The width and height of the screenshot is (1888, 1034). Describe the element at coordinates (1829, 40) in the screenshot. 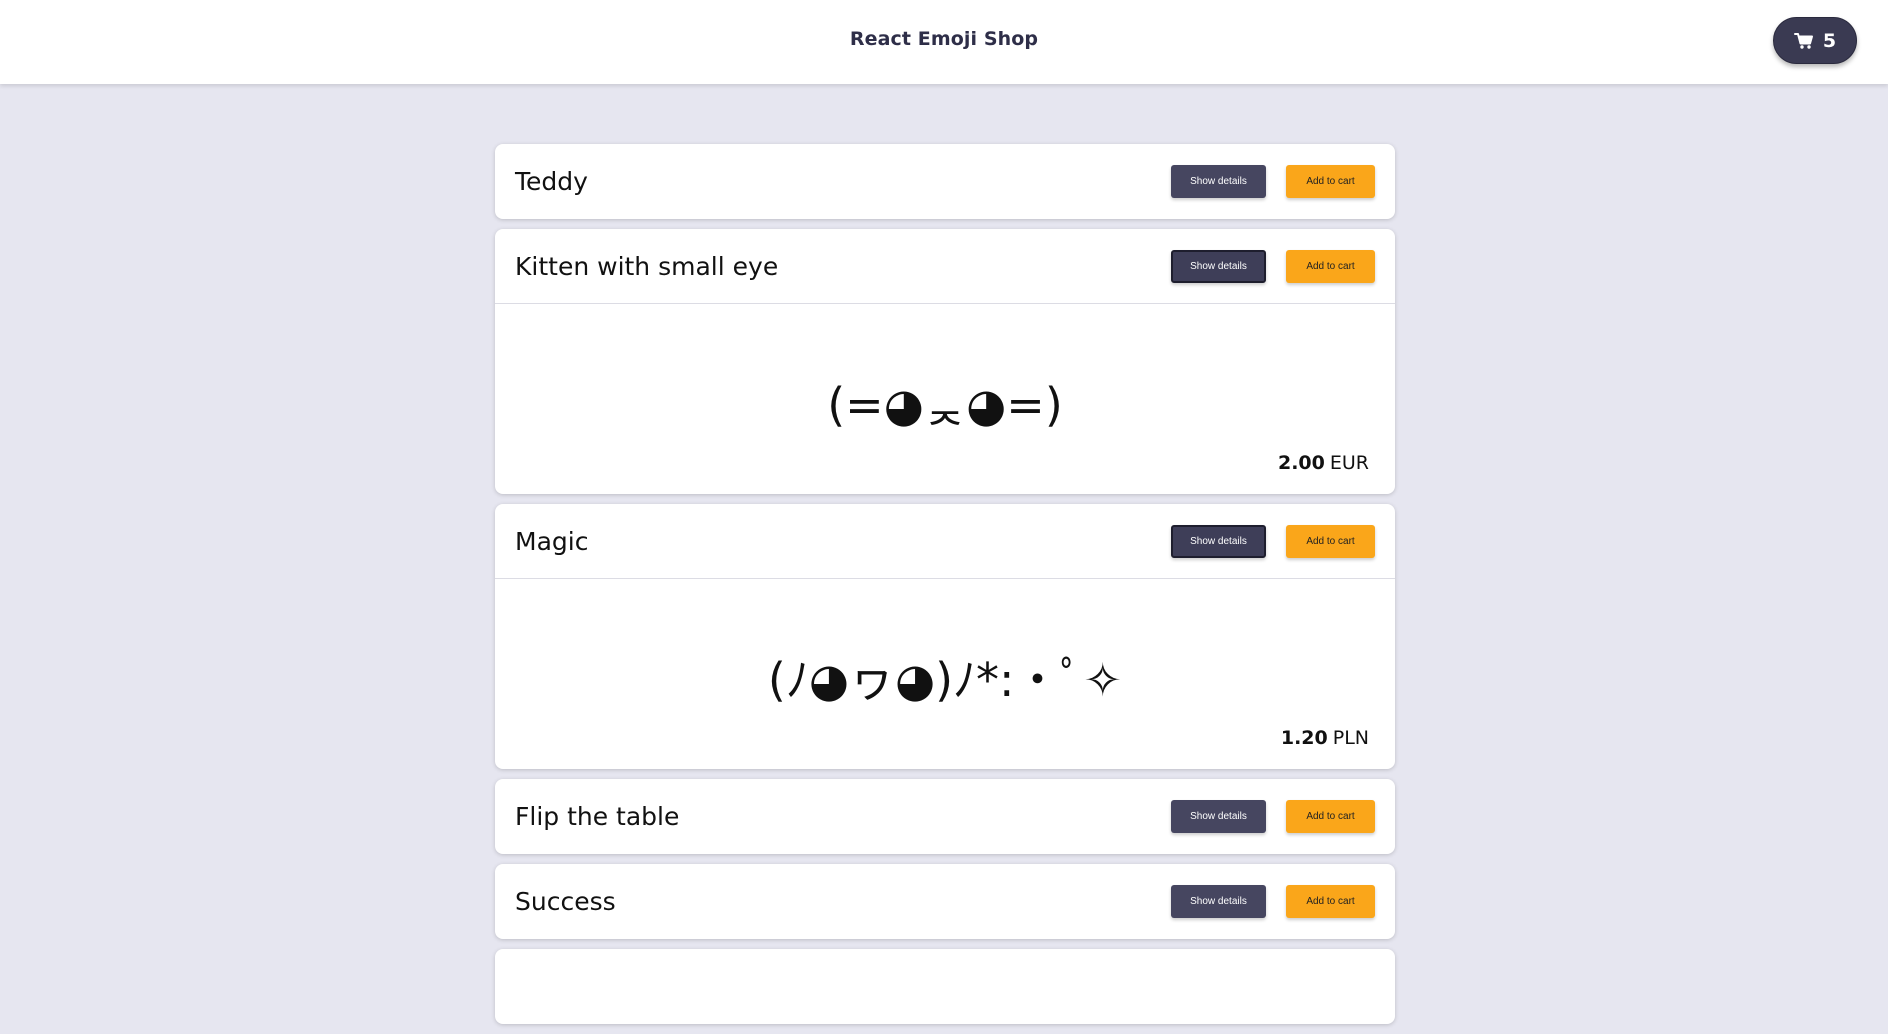

I see `cart-count: 5` at that location.